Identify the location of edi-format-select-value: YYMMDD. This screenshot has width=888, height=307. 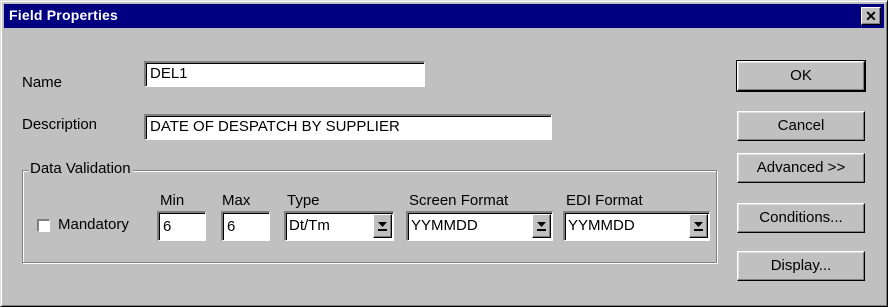
(601, 225).